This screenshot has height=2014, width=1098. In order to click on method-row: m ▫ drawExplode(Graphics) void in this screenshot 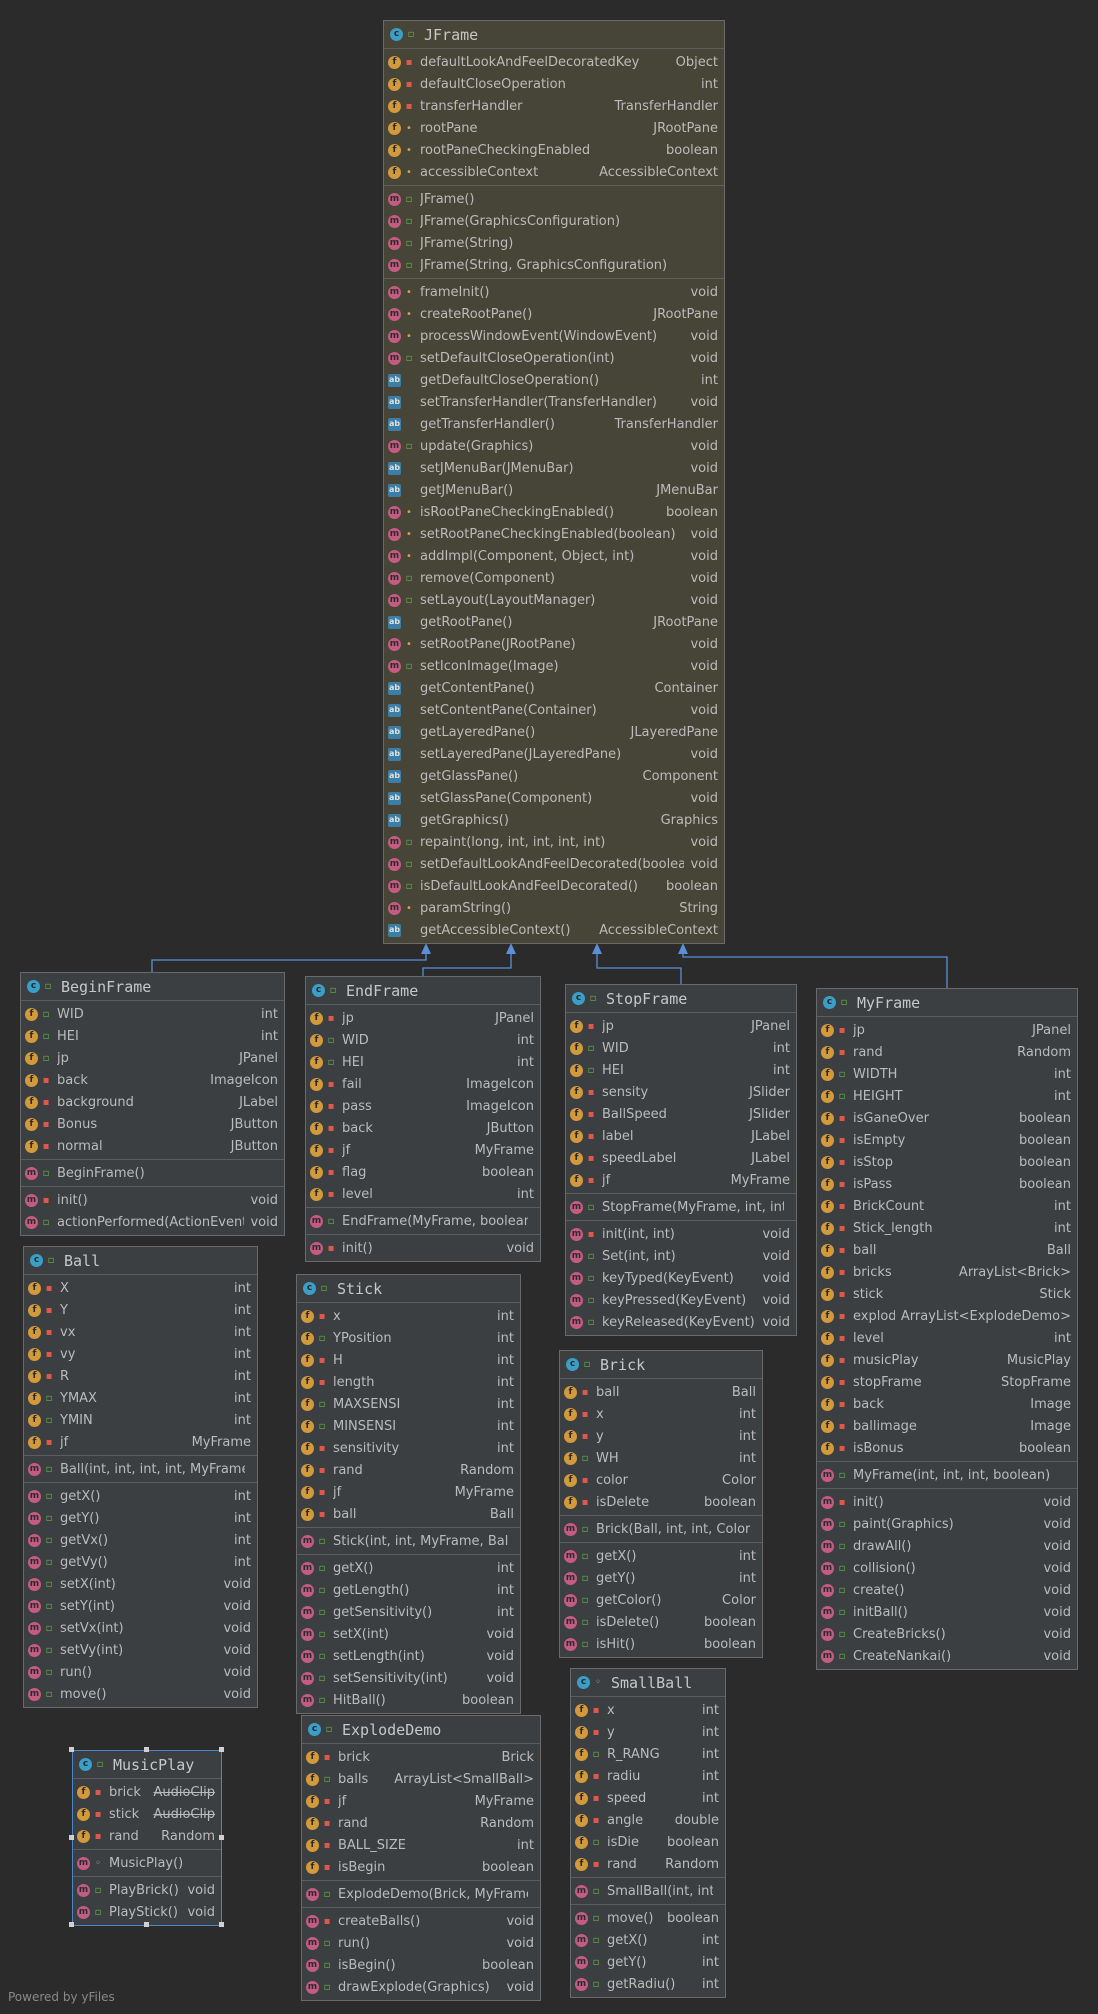, I will do `click(421, 1987)`.